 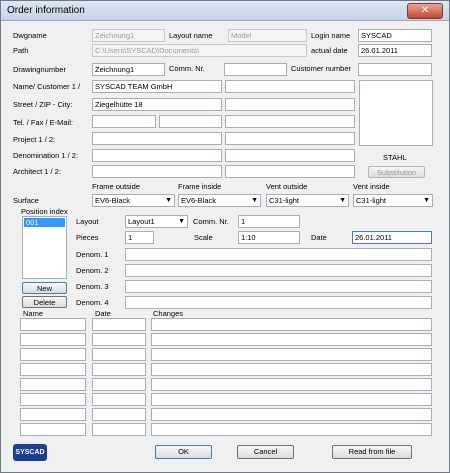 What do you see at coordinates (396, 172) in the screenshot?
I see `substitution-button: Substitution` at bounding box center [396, 172].